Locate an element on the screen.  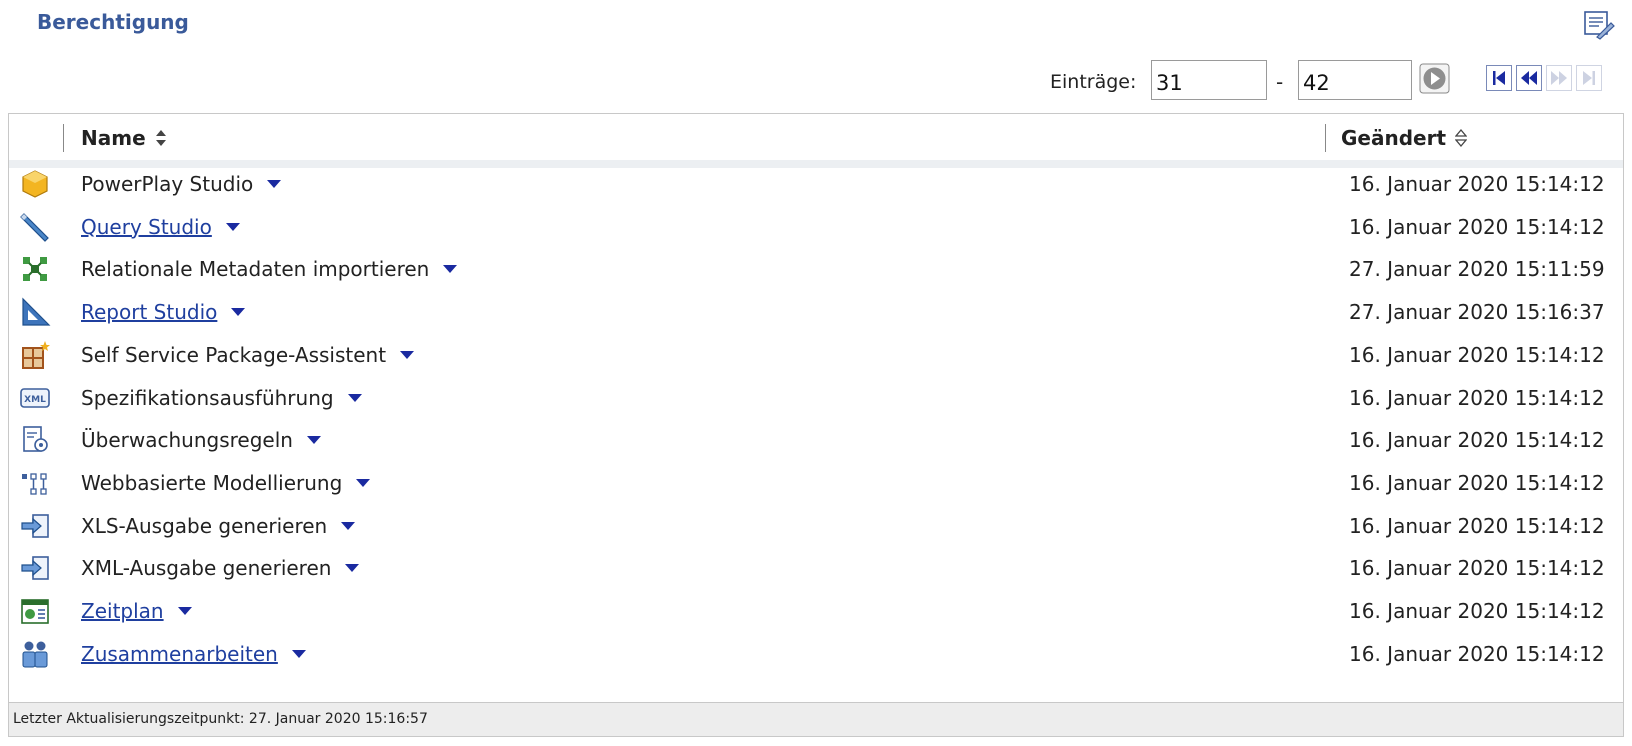
list-item: Query Studio 16. Januar 2020 15:14:12 is located at coordinates (816, 227).